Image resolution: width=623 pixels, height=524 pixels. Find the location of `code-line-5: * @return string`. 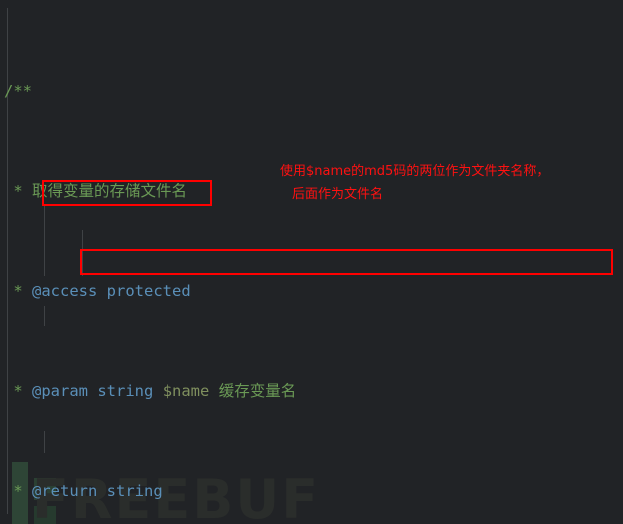

code-line-5: * @return string is located at coordinates (313, 491).